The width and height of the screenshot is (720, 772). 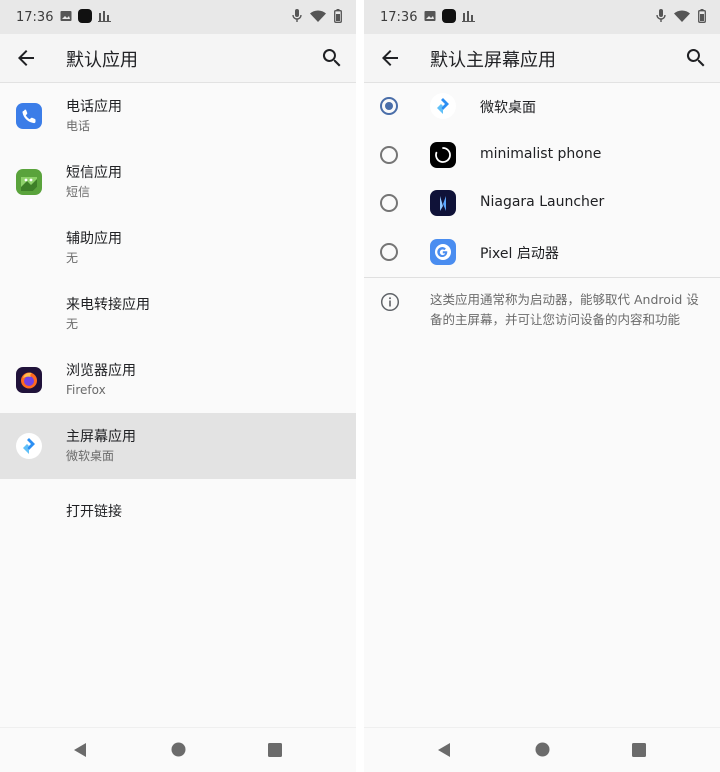 I want to click on option-niagara-launcher: Niagara Launcher, so click(x=542, y=204).